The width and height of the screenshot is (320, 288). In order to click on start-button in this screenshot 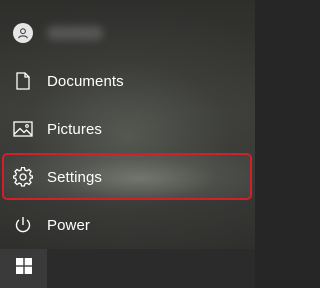, I will do `click(23, 268)`.